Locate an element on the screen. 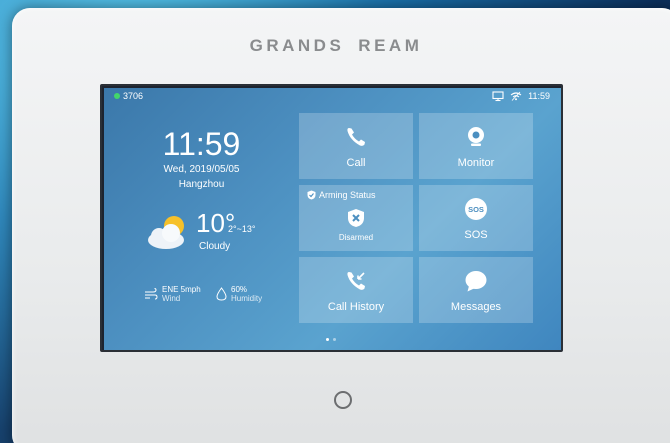 This screenshot has height=443, width=670. brand-logo: GRANDS REAM is located at coordinates (336, 46).